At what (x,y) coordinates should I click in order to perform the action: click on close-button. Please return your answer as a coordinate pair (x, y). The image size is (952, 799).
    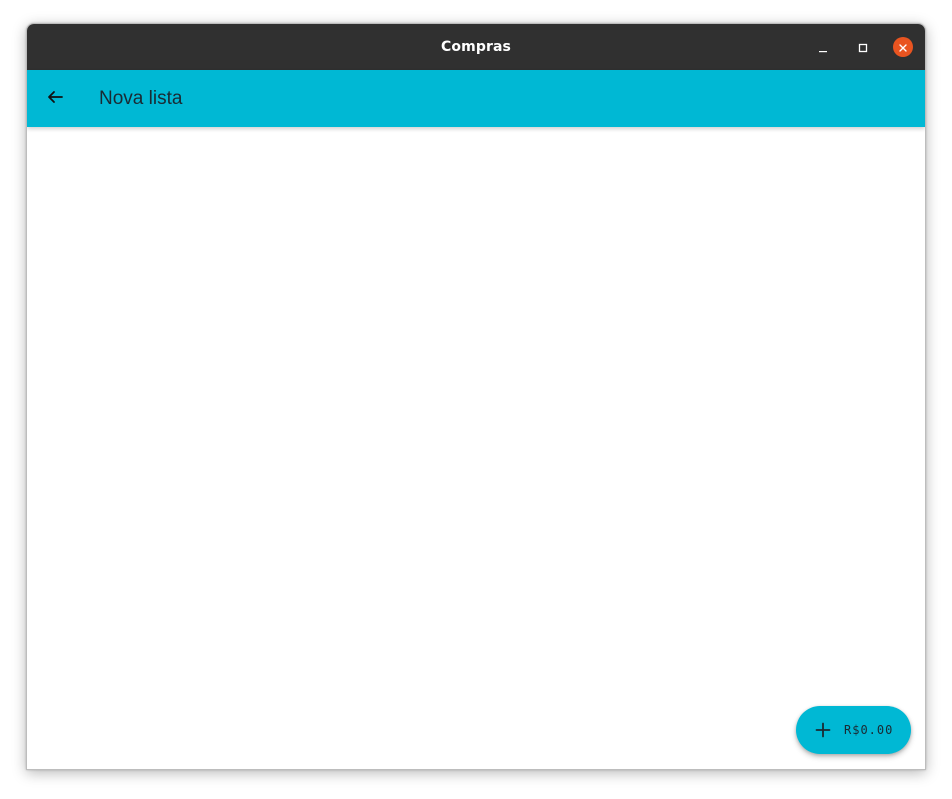
    Looking at the image, I should click on (903, 47).